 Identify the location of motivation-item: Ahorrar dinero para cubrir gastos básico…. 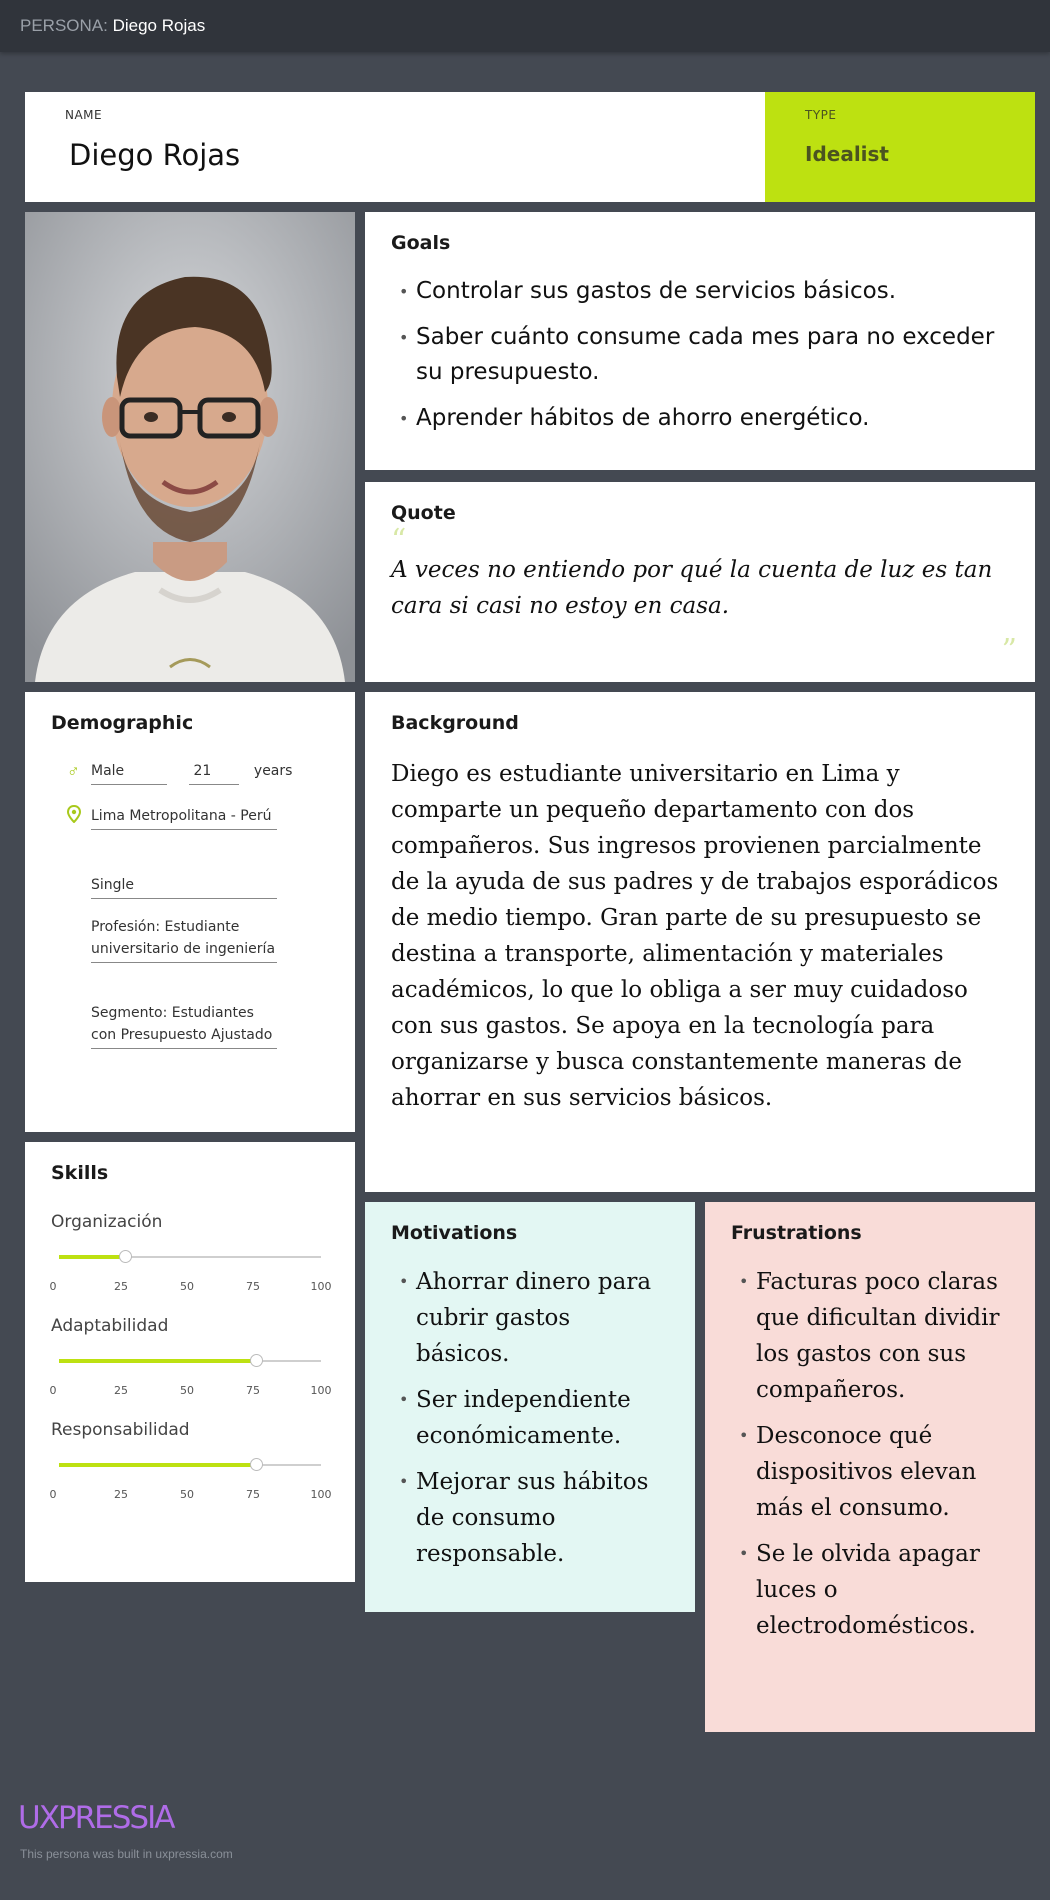
(530, 1318).